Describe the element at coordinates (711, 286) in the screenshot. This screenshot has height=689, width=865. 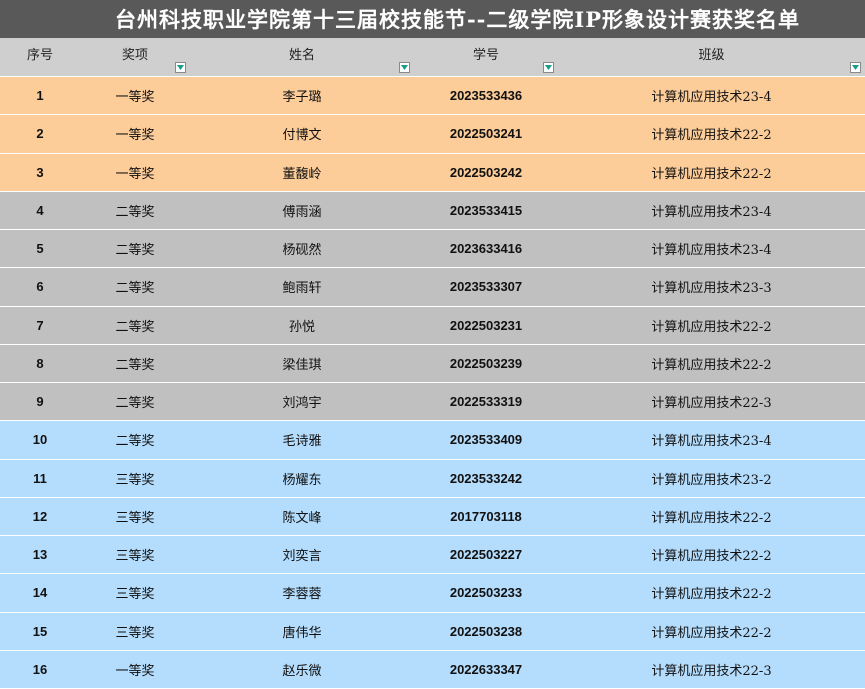
I see `cell-class: 计算机应用技术23-3` at that location.